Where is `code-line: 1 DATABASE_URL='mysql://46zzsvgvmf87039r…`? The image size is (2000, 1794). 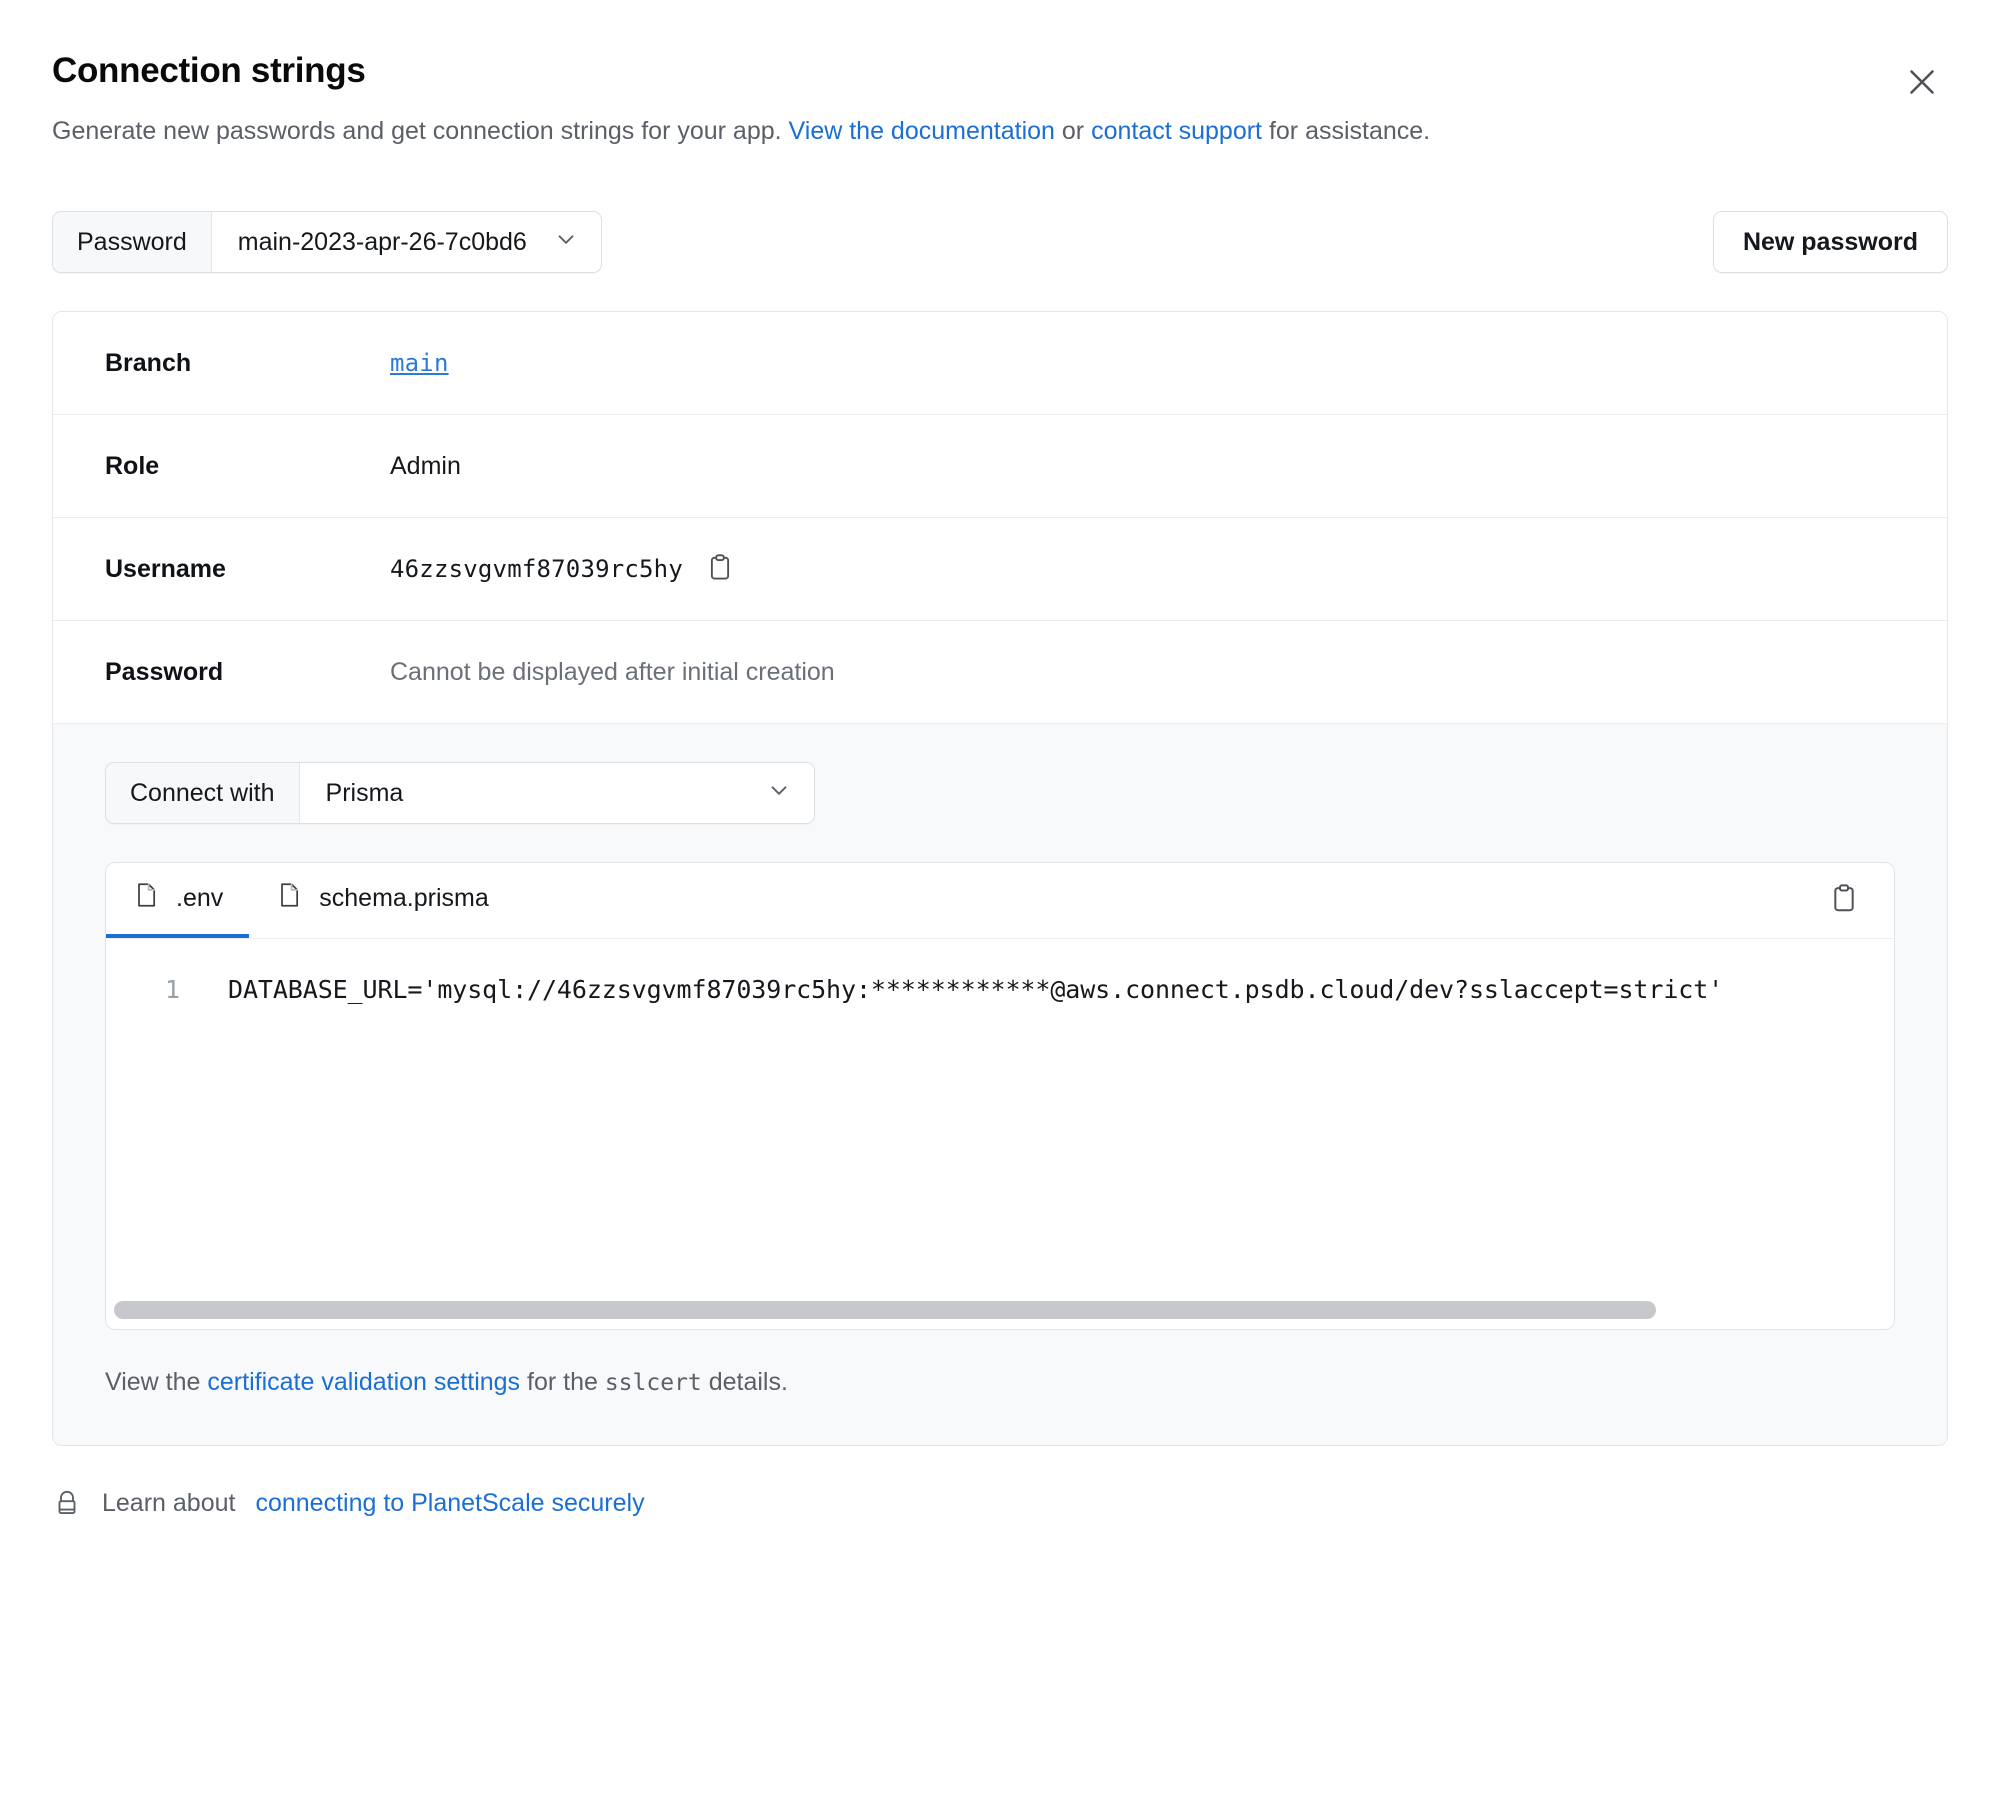 code-line: 1 DATABASE_URL='mysql://46zzsvgvmf87039r… is located at coordinates (1000, 971).